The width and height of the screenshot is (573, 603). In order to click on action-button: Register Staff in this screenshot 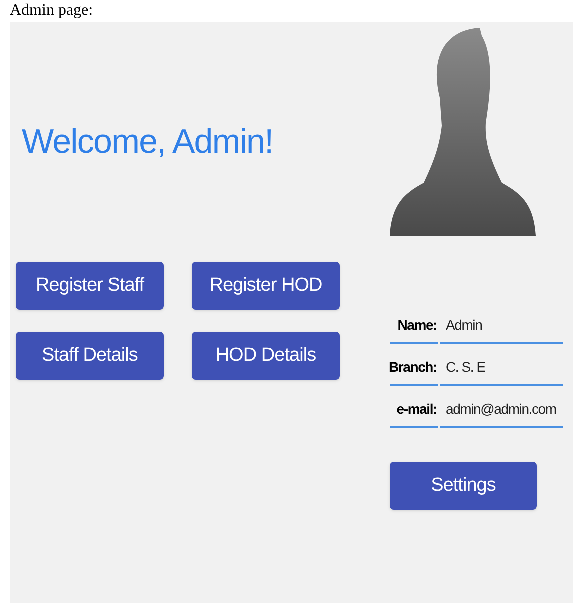, I will do `click(90, 286)`.